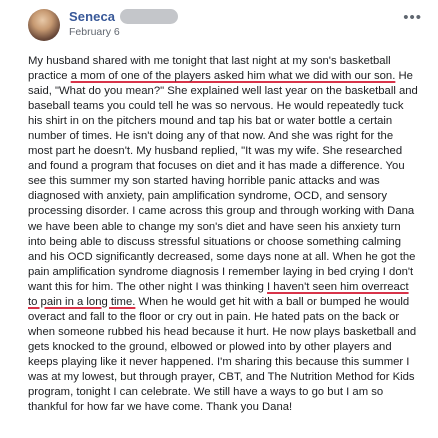  I want to click on post-date: February 6, so click(123, 32).